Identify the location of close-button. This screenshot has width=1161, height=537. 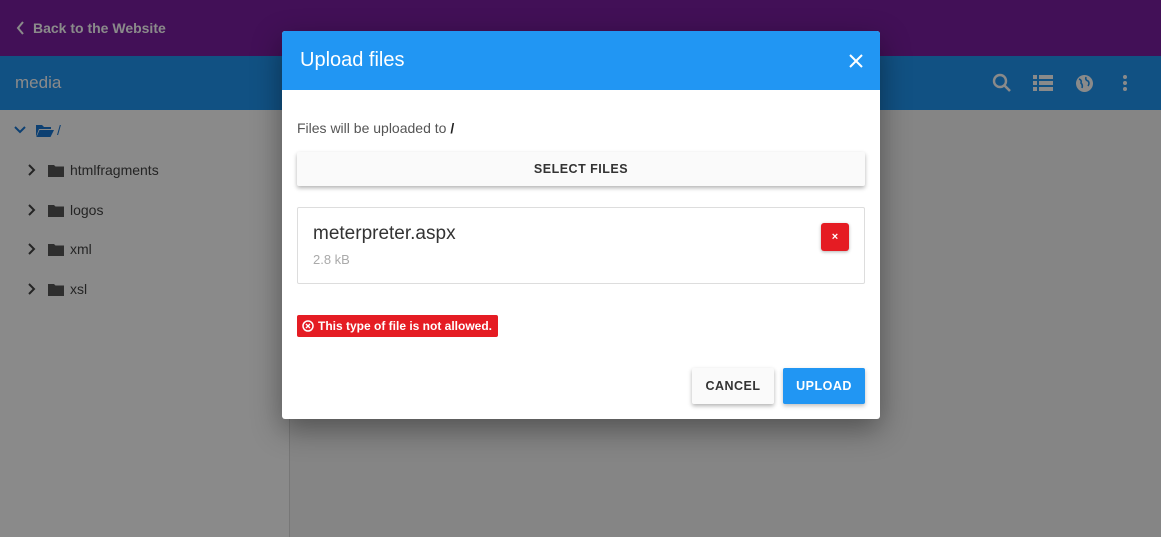
(856, 61).